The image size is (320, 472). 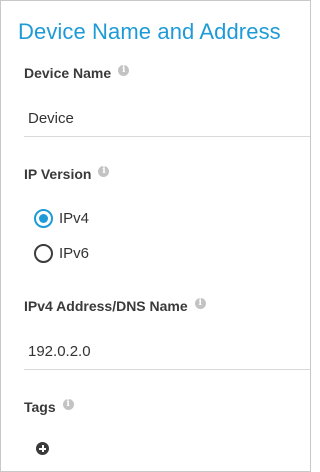 I want to click on ipv6-radio-label: IPv6, so click(x=74, y=253).